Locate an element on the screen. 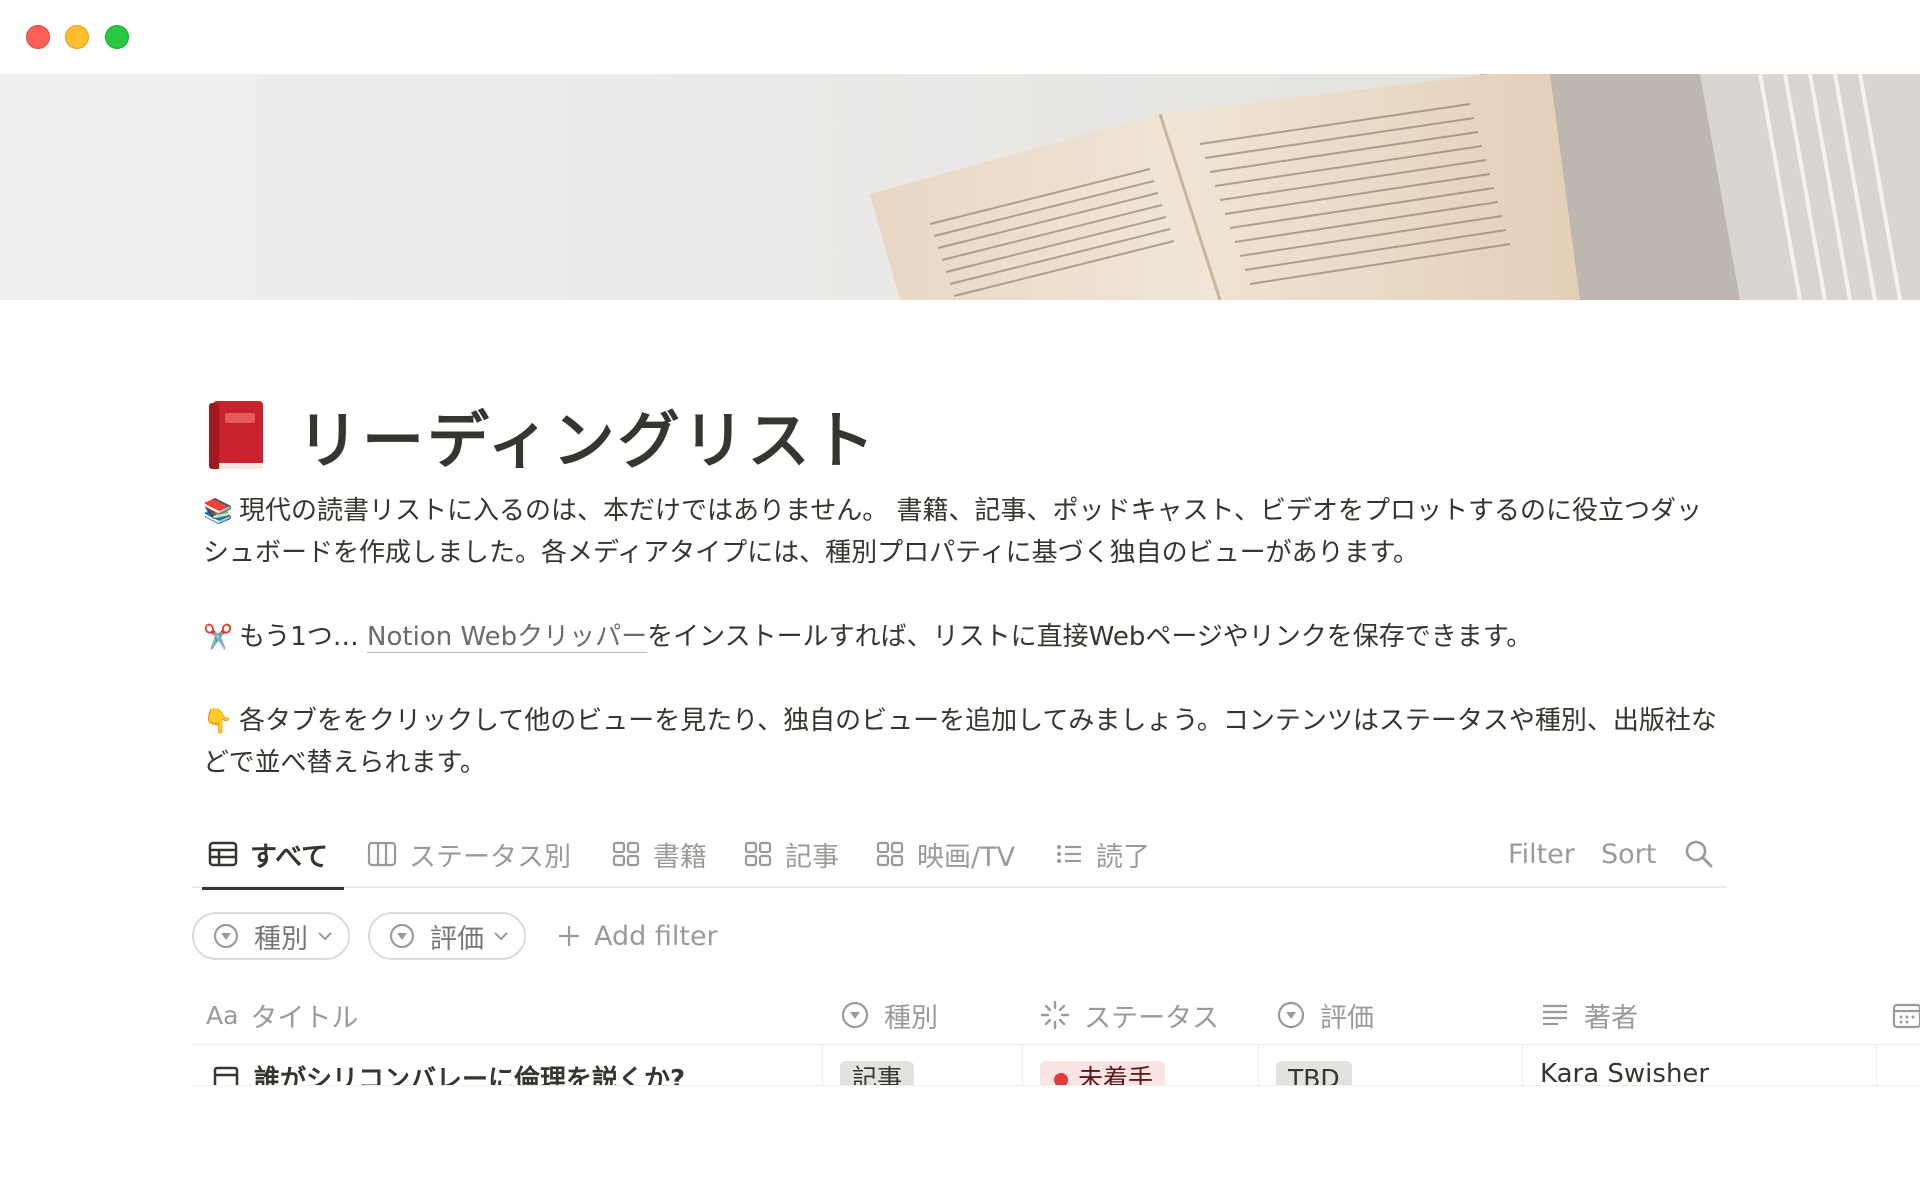  column-header-rating: 評価 is located at coordinates (1325, 1015).